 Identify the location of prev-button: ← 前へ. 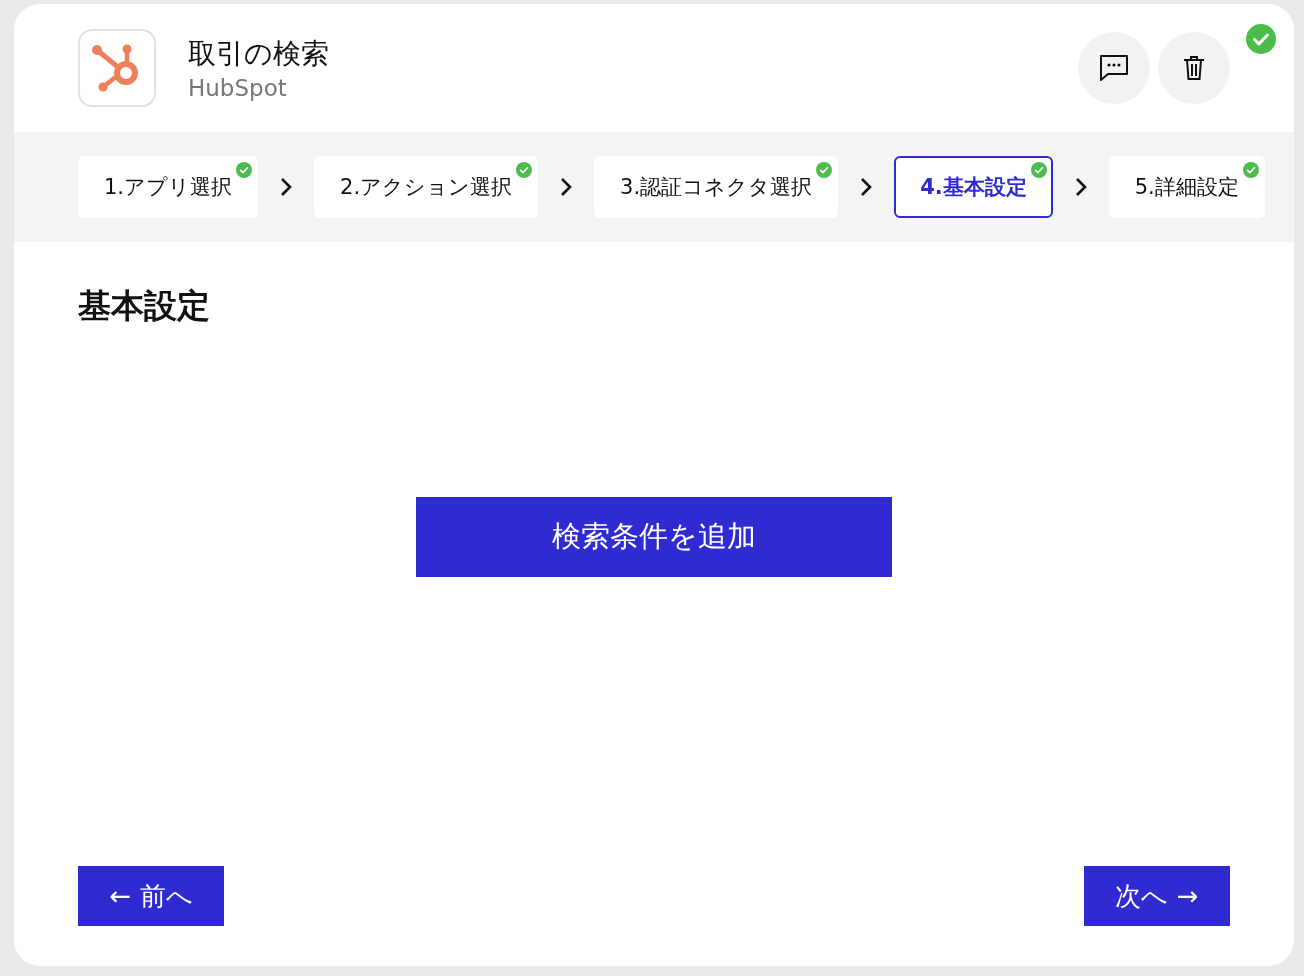
(151, 896).